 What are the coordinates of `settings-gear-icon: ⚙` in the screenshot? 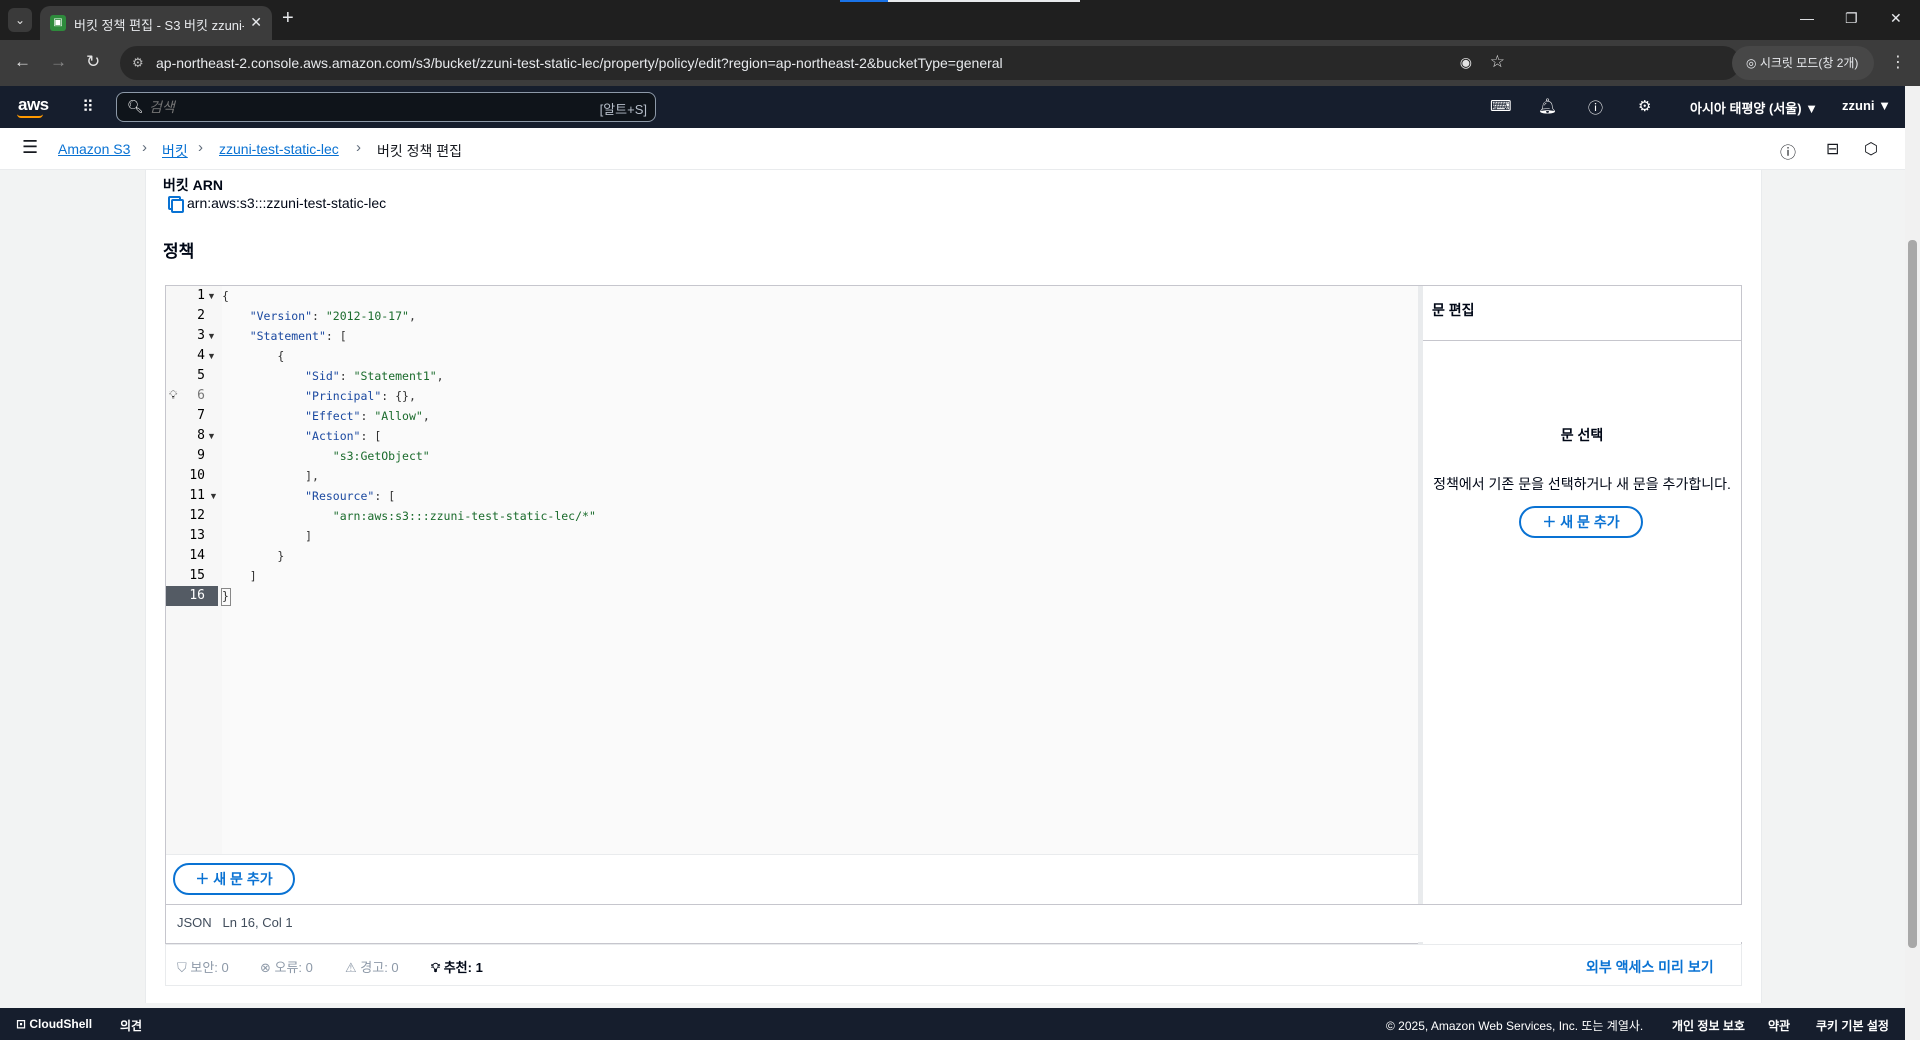 It's located at (1644, 106).